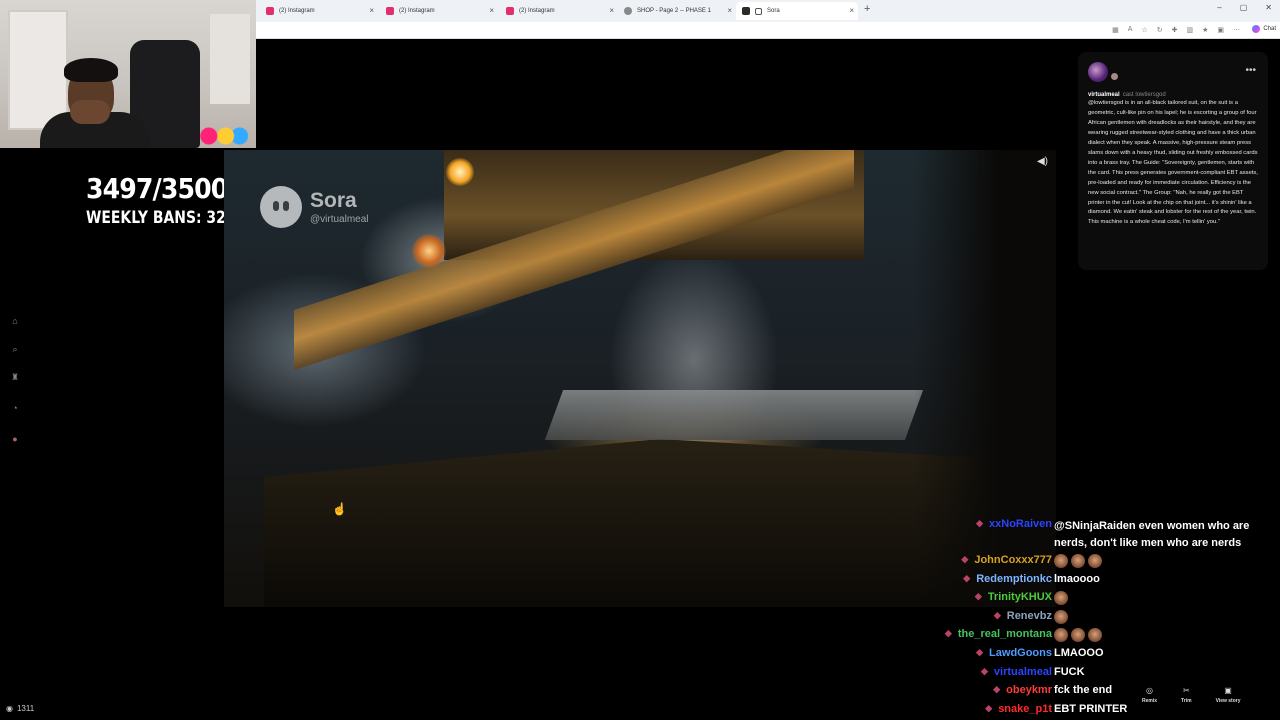 This screenshot has height=720, width=1280. I want to click on tab-instagram-1: (2) Instagram ×, so click(319, 11).